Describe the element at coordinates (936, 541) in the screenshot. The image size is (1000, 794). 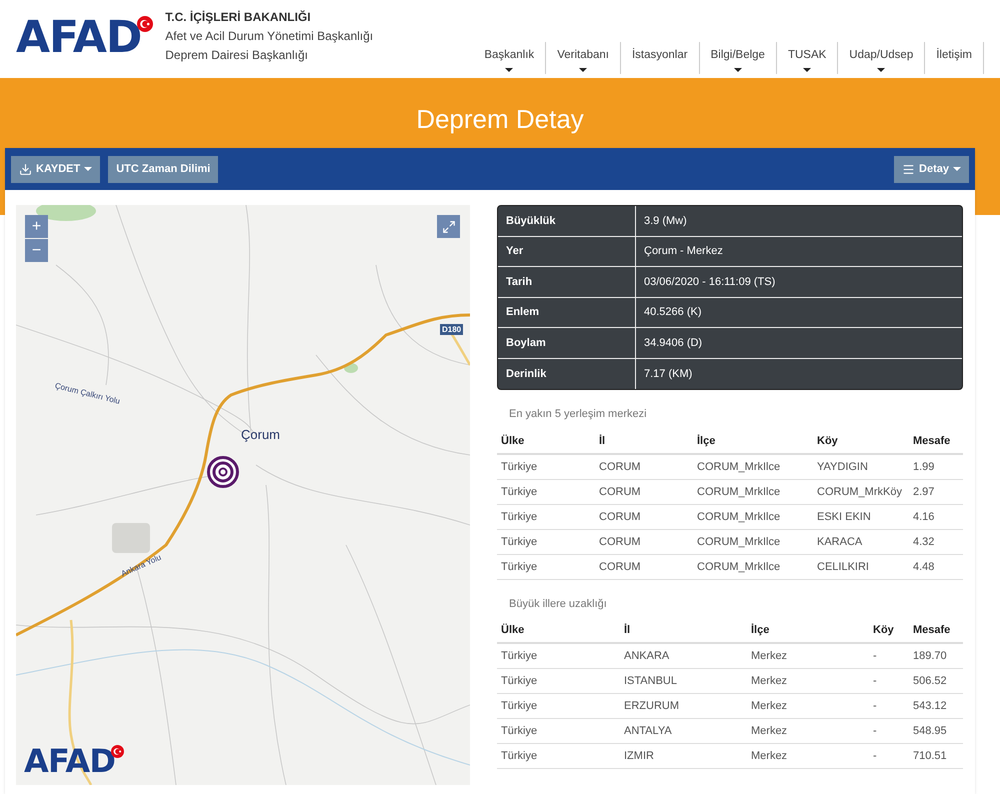
I see `table-cell: 4.32` at that location.